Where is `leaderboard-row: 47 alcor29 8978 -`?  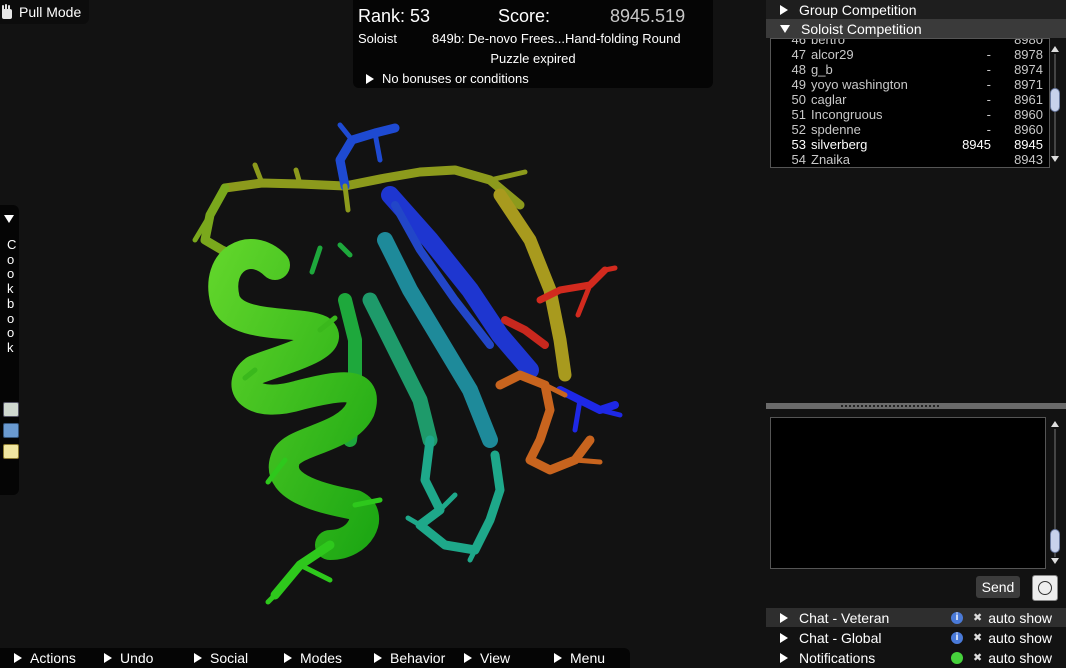
leaderboard-row: 47 alcor29 8978 - is located at coordinates (910, 54).